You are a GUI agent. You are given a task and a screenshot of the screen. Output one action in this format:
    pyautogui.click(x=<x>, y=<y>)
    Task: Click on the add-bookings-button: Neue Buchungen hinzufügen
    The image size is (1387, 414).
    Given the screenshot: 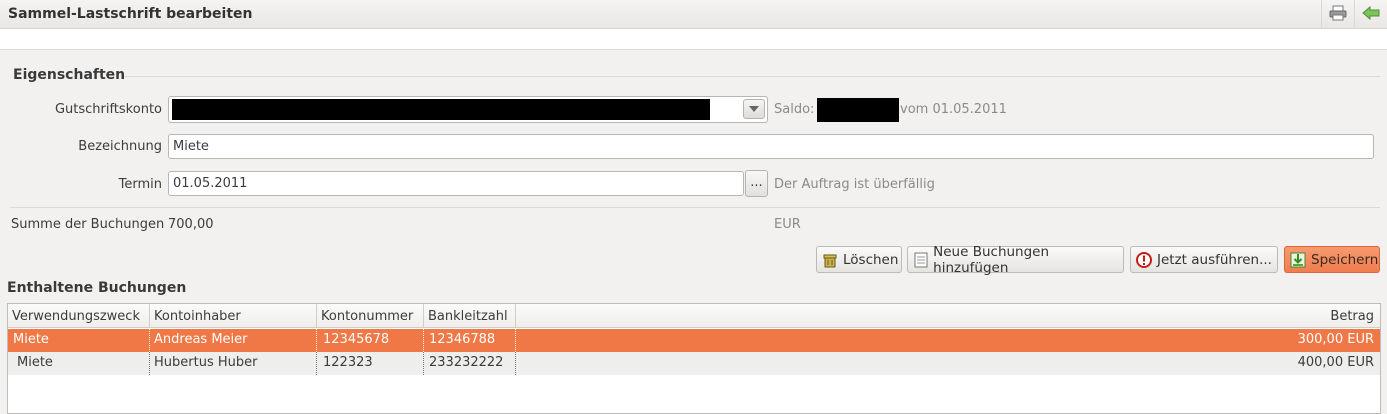 What is the action you would take?
    pyautogui.click(x=1015, y=259)
    